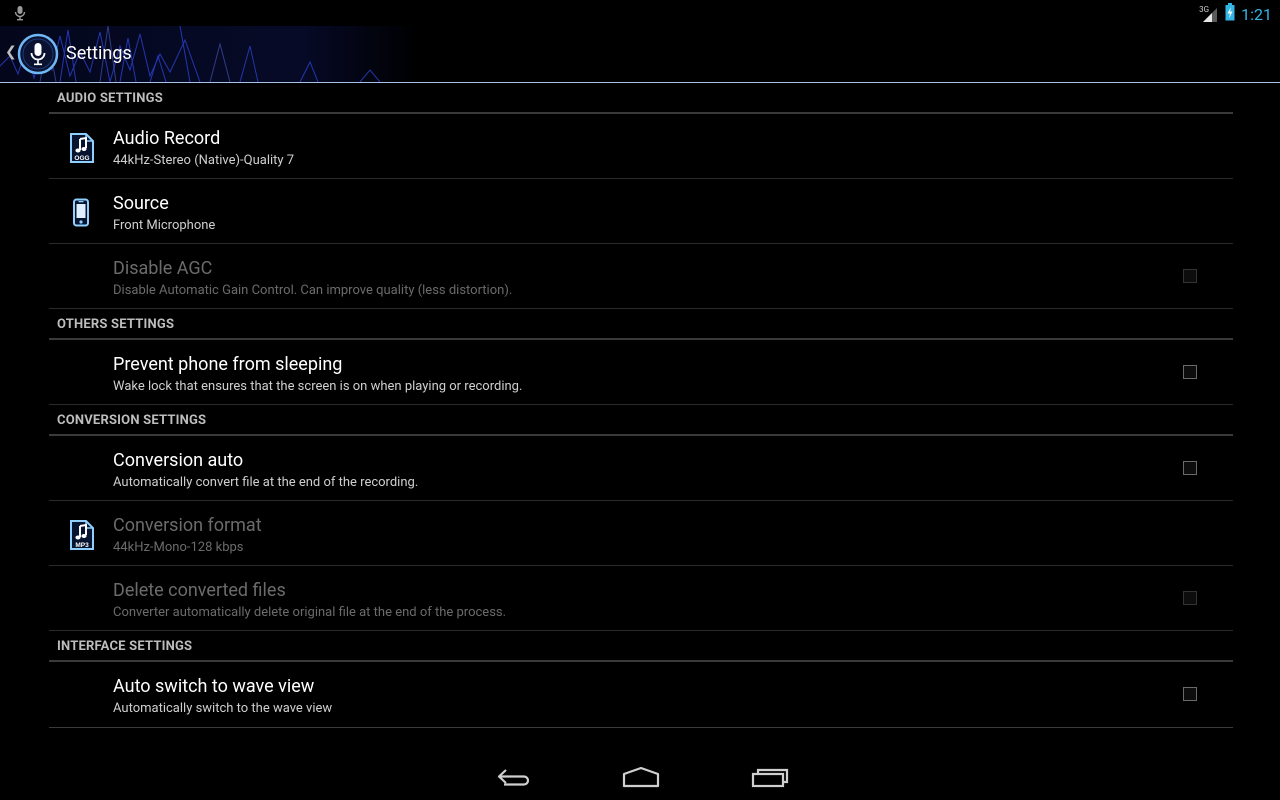 The height and width of the screenshot is (800, 1280). I want to click on section-header-others: OTHERS SETTINGS, so click(641, 324).